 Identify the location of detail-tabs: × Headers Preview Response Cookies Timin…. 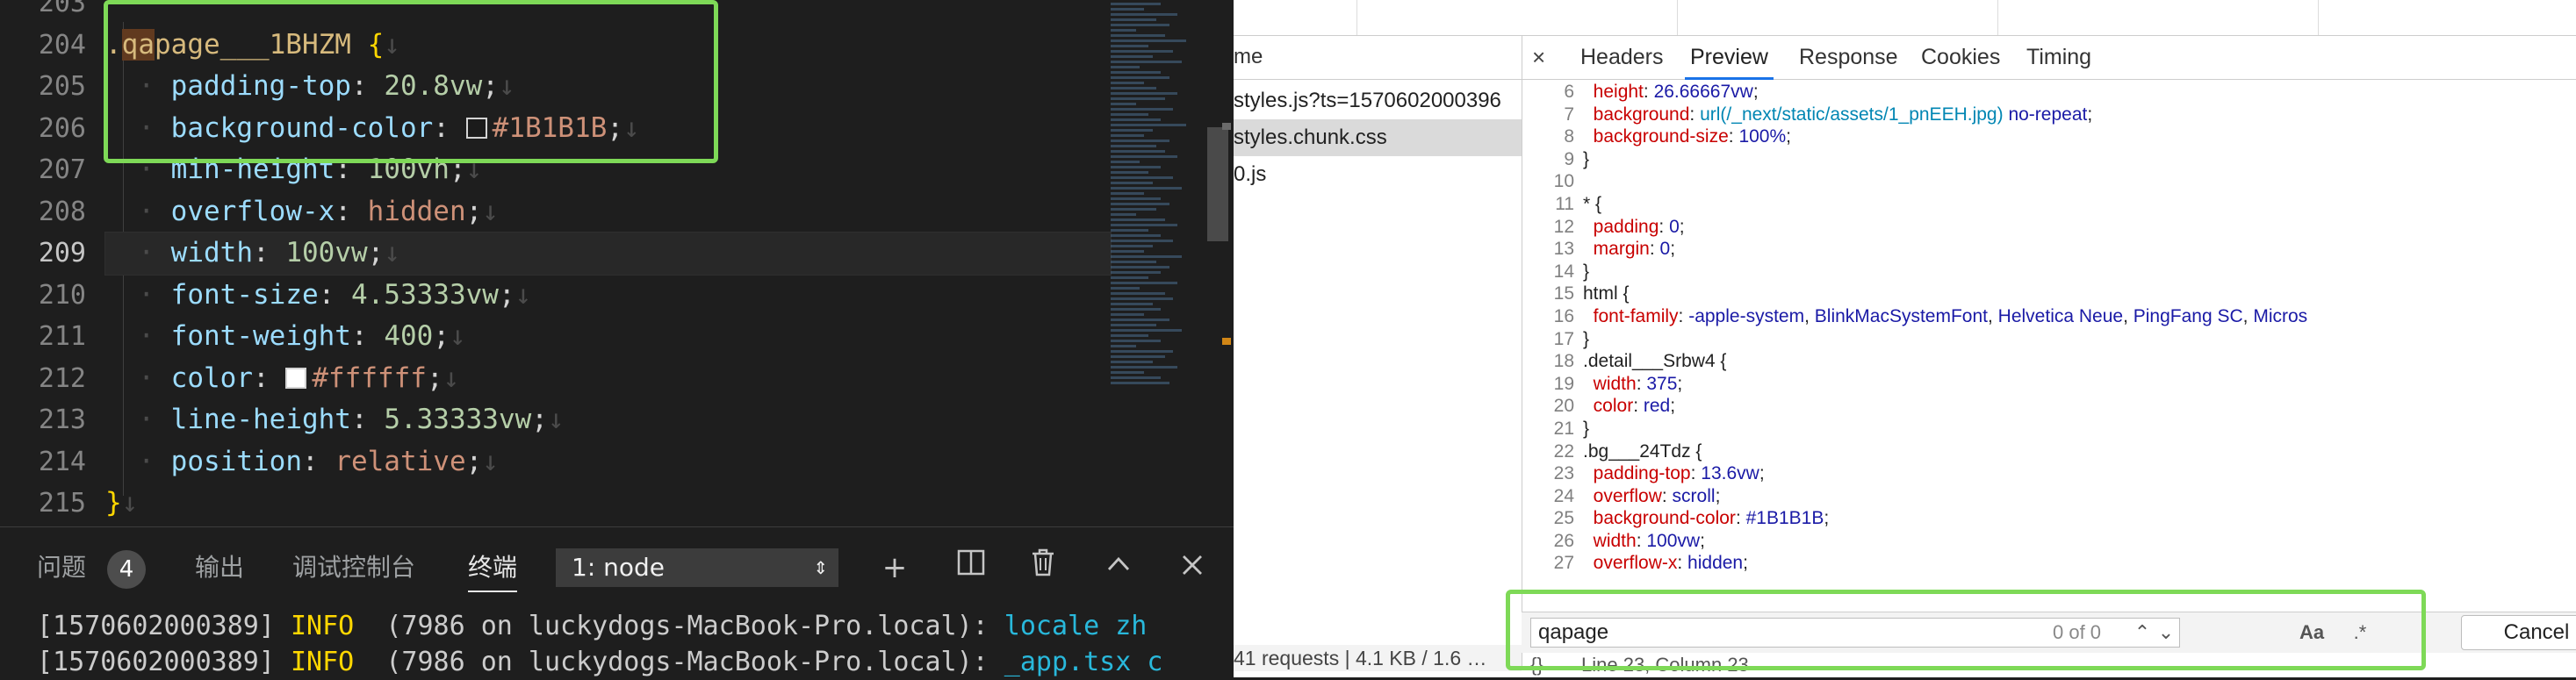
(2049, 57).